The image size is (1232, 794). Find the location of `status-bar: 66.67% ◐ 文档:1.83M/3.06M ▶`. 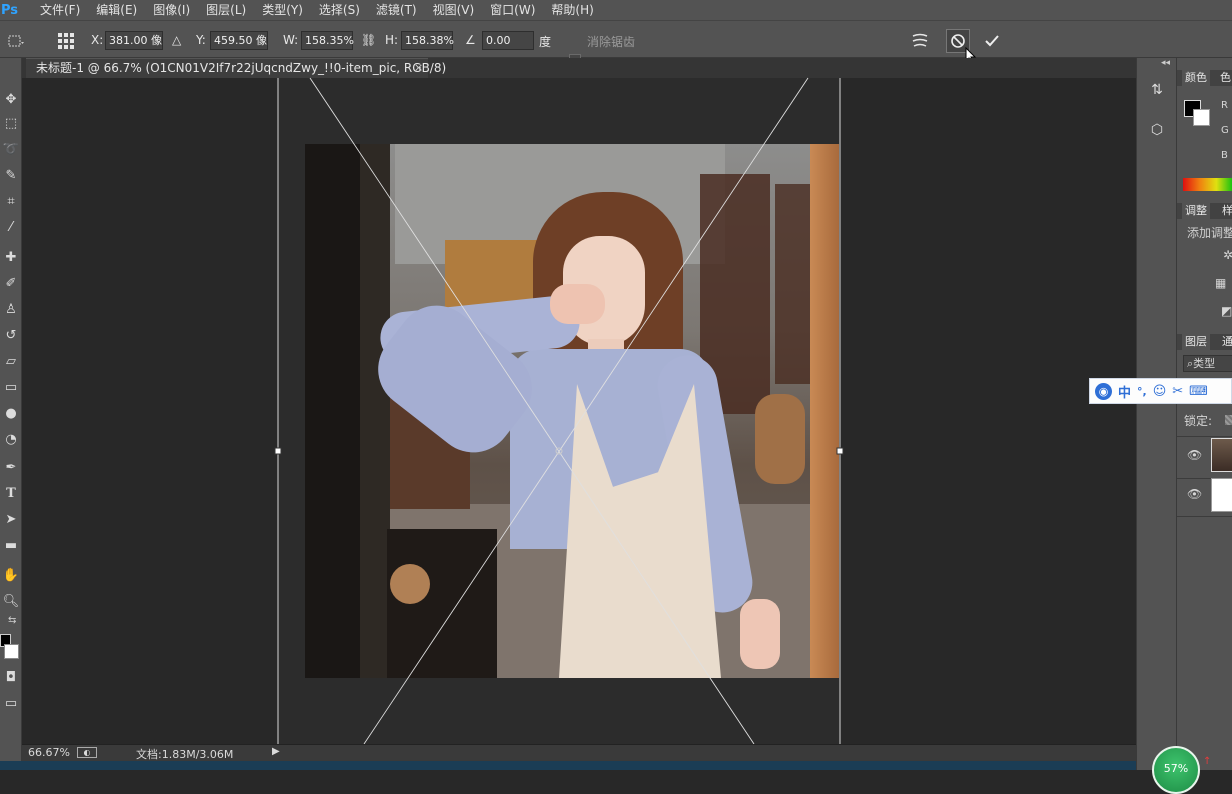

status-bar: 66.67% ◐ 文档:1.83M/3.06M ▶ is located at coordinates (579, 752).